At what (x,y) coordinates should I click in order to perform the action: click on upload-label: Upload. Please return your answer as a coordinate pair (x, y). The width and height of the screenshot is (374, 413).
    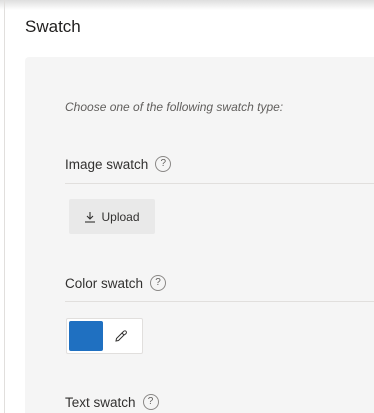
    Looking at the image, I should click on (120, 216).